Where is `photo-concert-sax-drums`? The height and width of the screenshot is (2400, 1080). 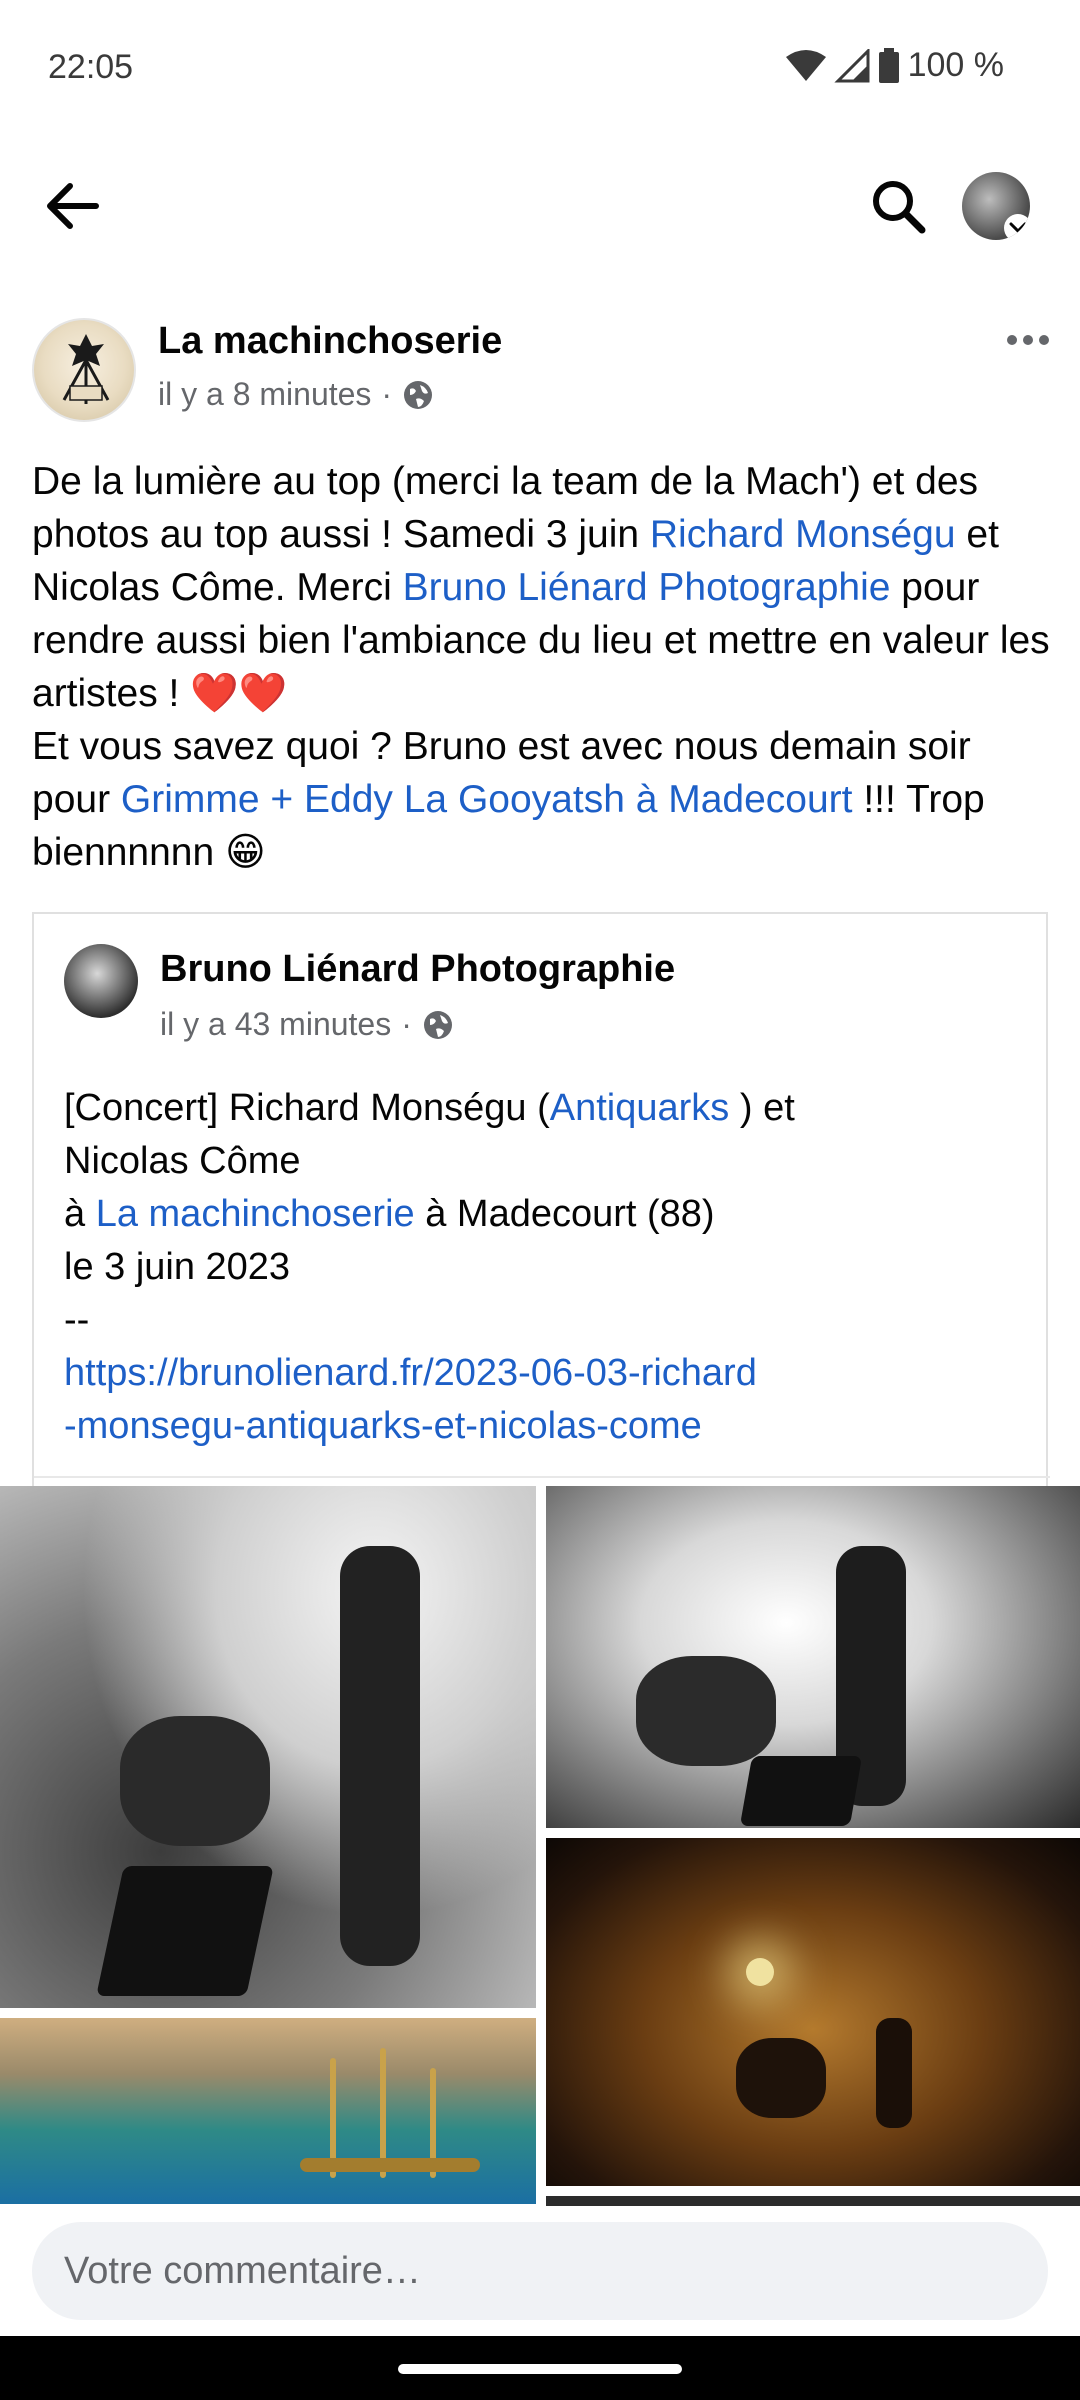 photo-concert-sax-drums is located at coordinates (268, 1747).